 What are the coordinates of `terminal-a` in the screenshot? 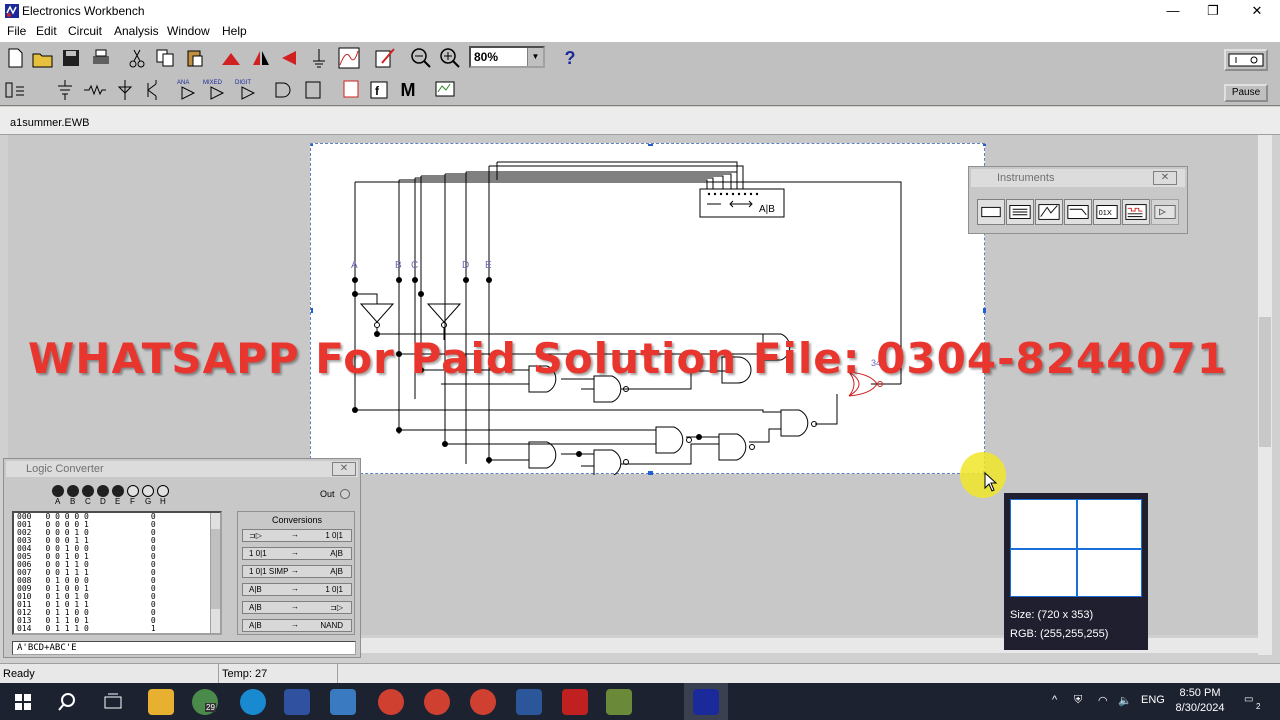 It's located at (58, 491).